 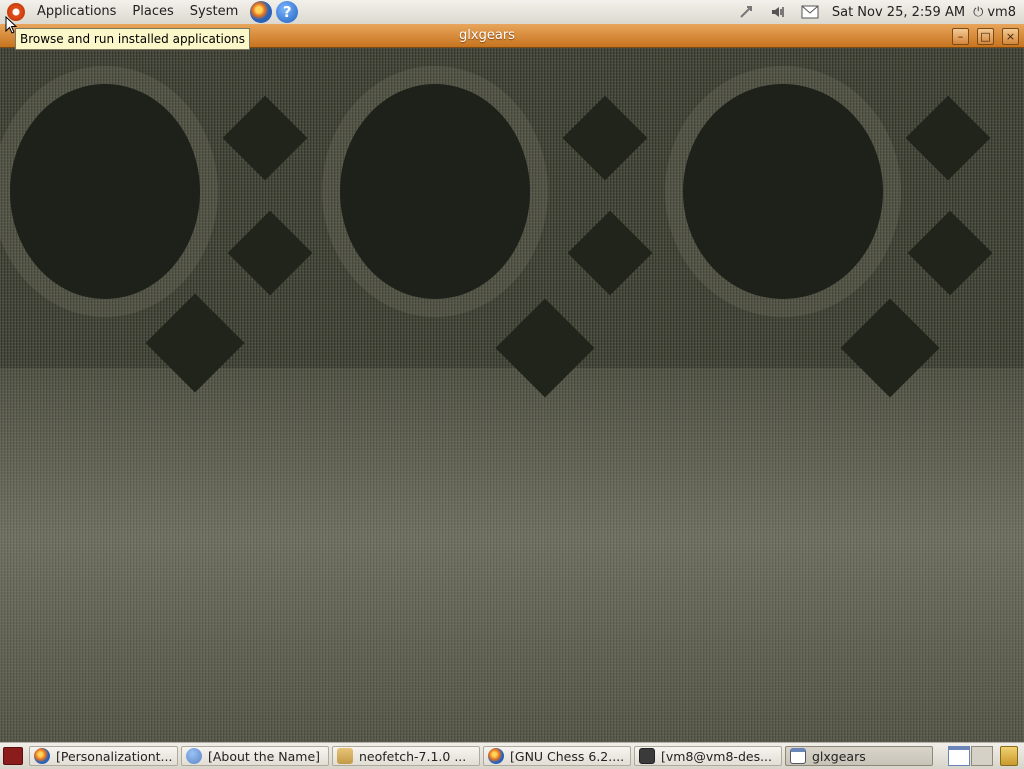 What do you see at coordinates (647, 756) in the screenshot?
I see `terminal-icon` at bounding box center [647, 756].